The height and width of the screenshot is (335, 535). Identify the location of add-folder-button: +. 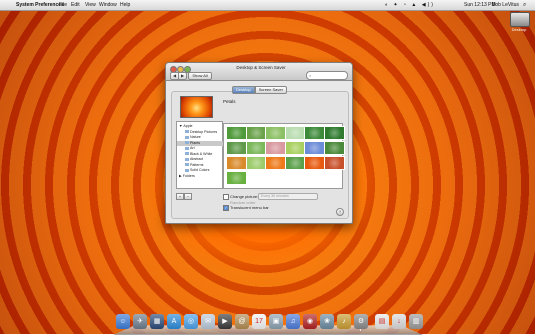
(180, 196).